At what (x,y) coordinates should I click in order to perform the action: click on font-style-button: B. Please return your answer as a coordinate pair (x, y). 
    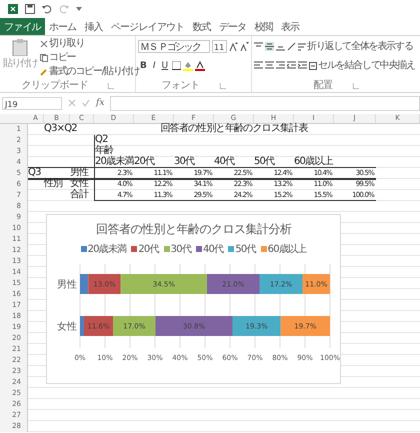
    Looking at the image, I should click on (143, 65).